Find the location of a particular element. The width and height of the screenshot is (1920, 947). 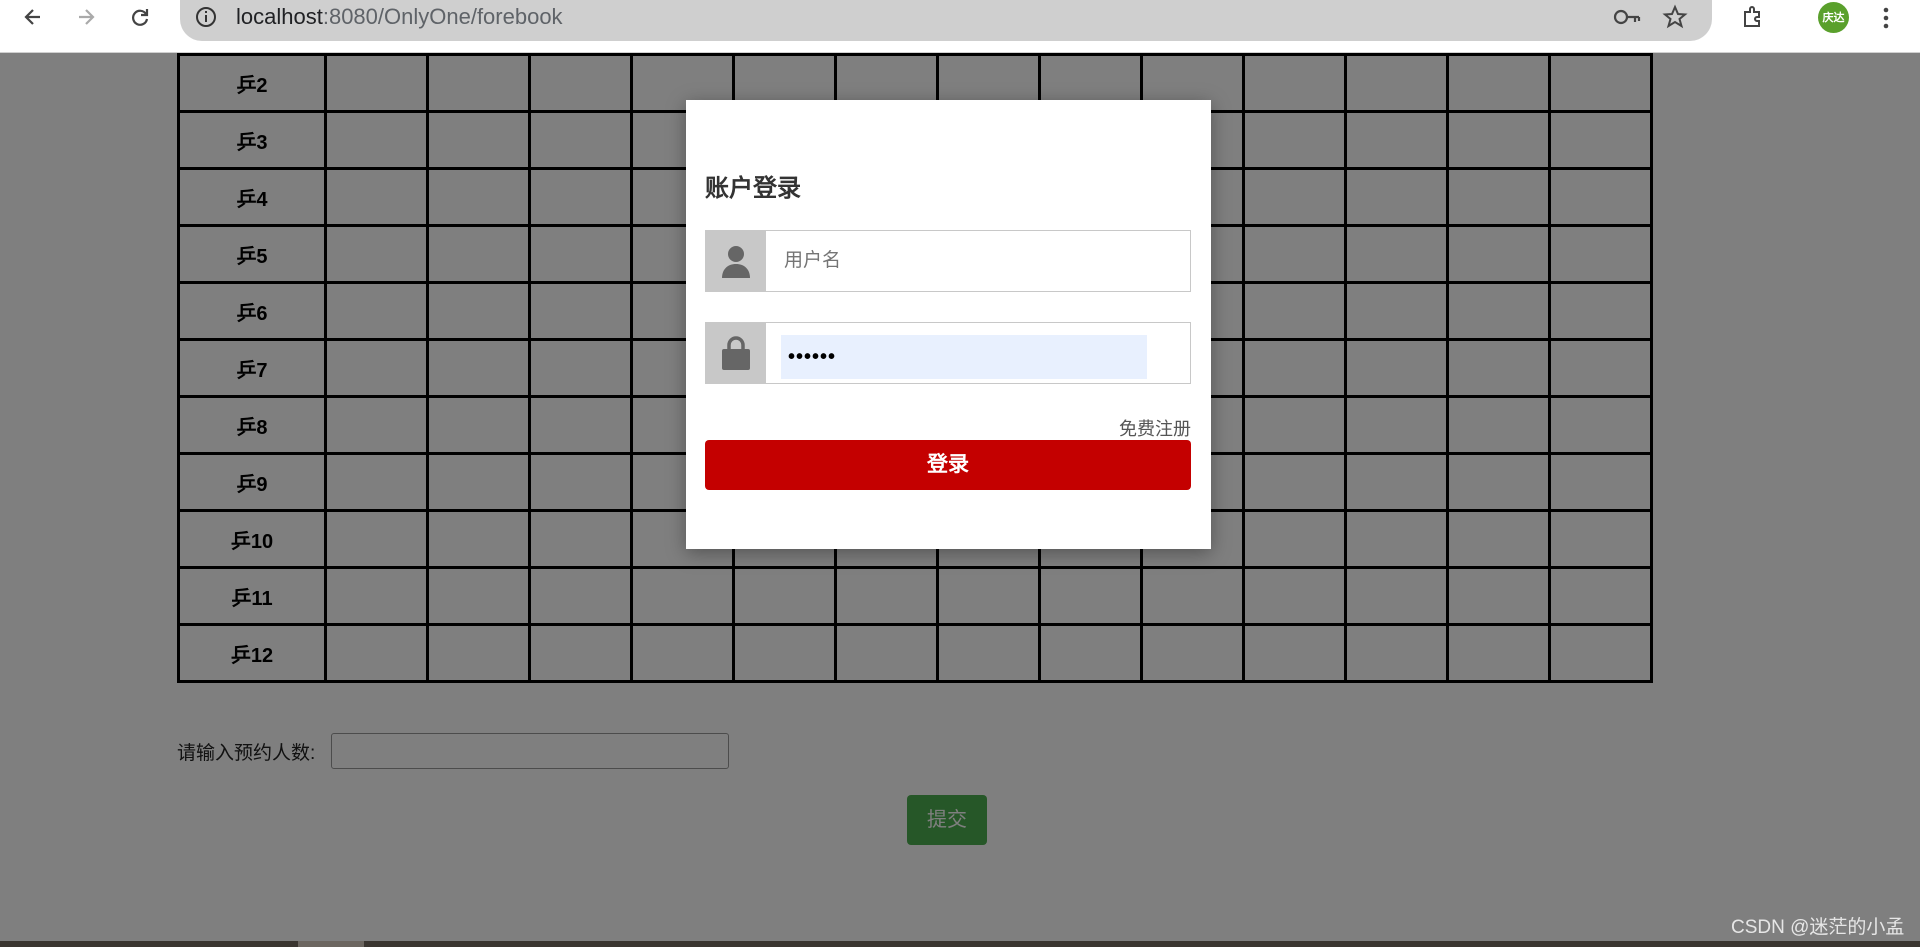

key-icon is located at coordinates (1627, 19).